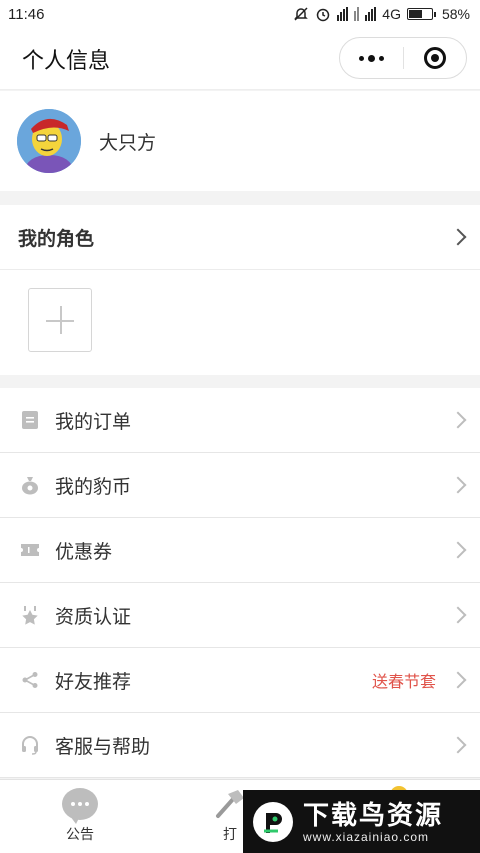 This screenshot has width=480, height=853. I want to click on page-title: 个人信息, so click(66, 60).